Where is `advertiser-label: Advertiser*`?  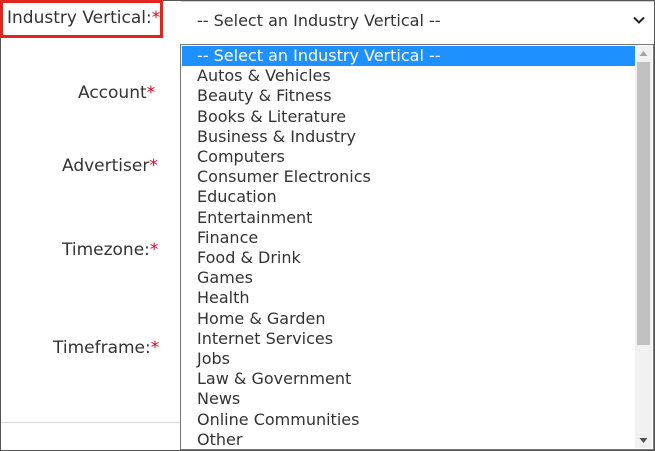 advertiser-label: Advertiser* is located at coordinates (110, 166).